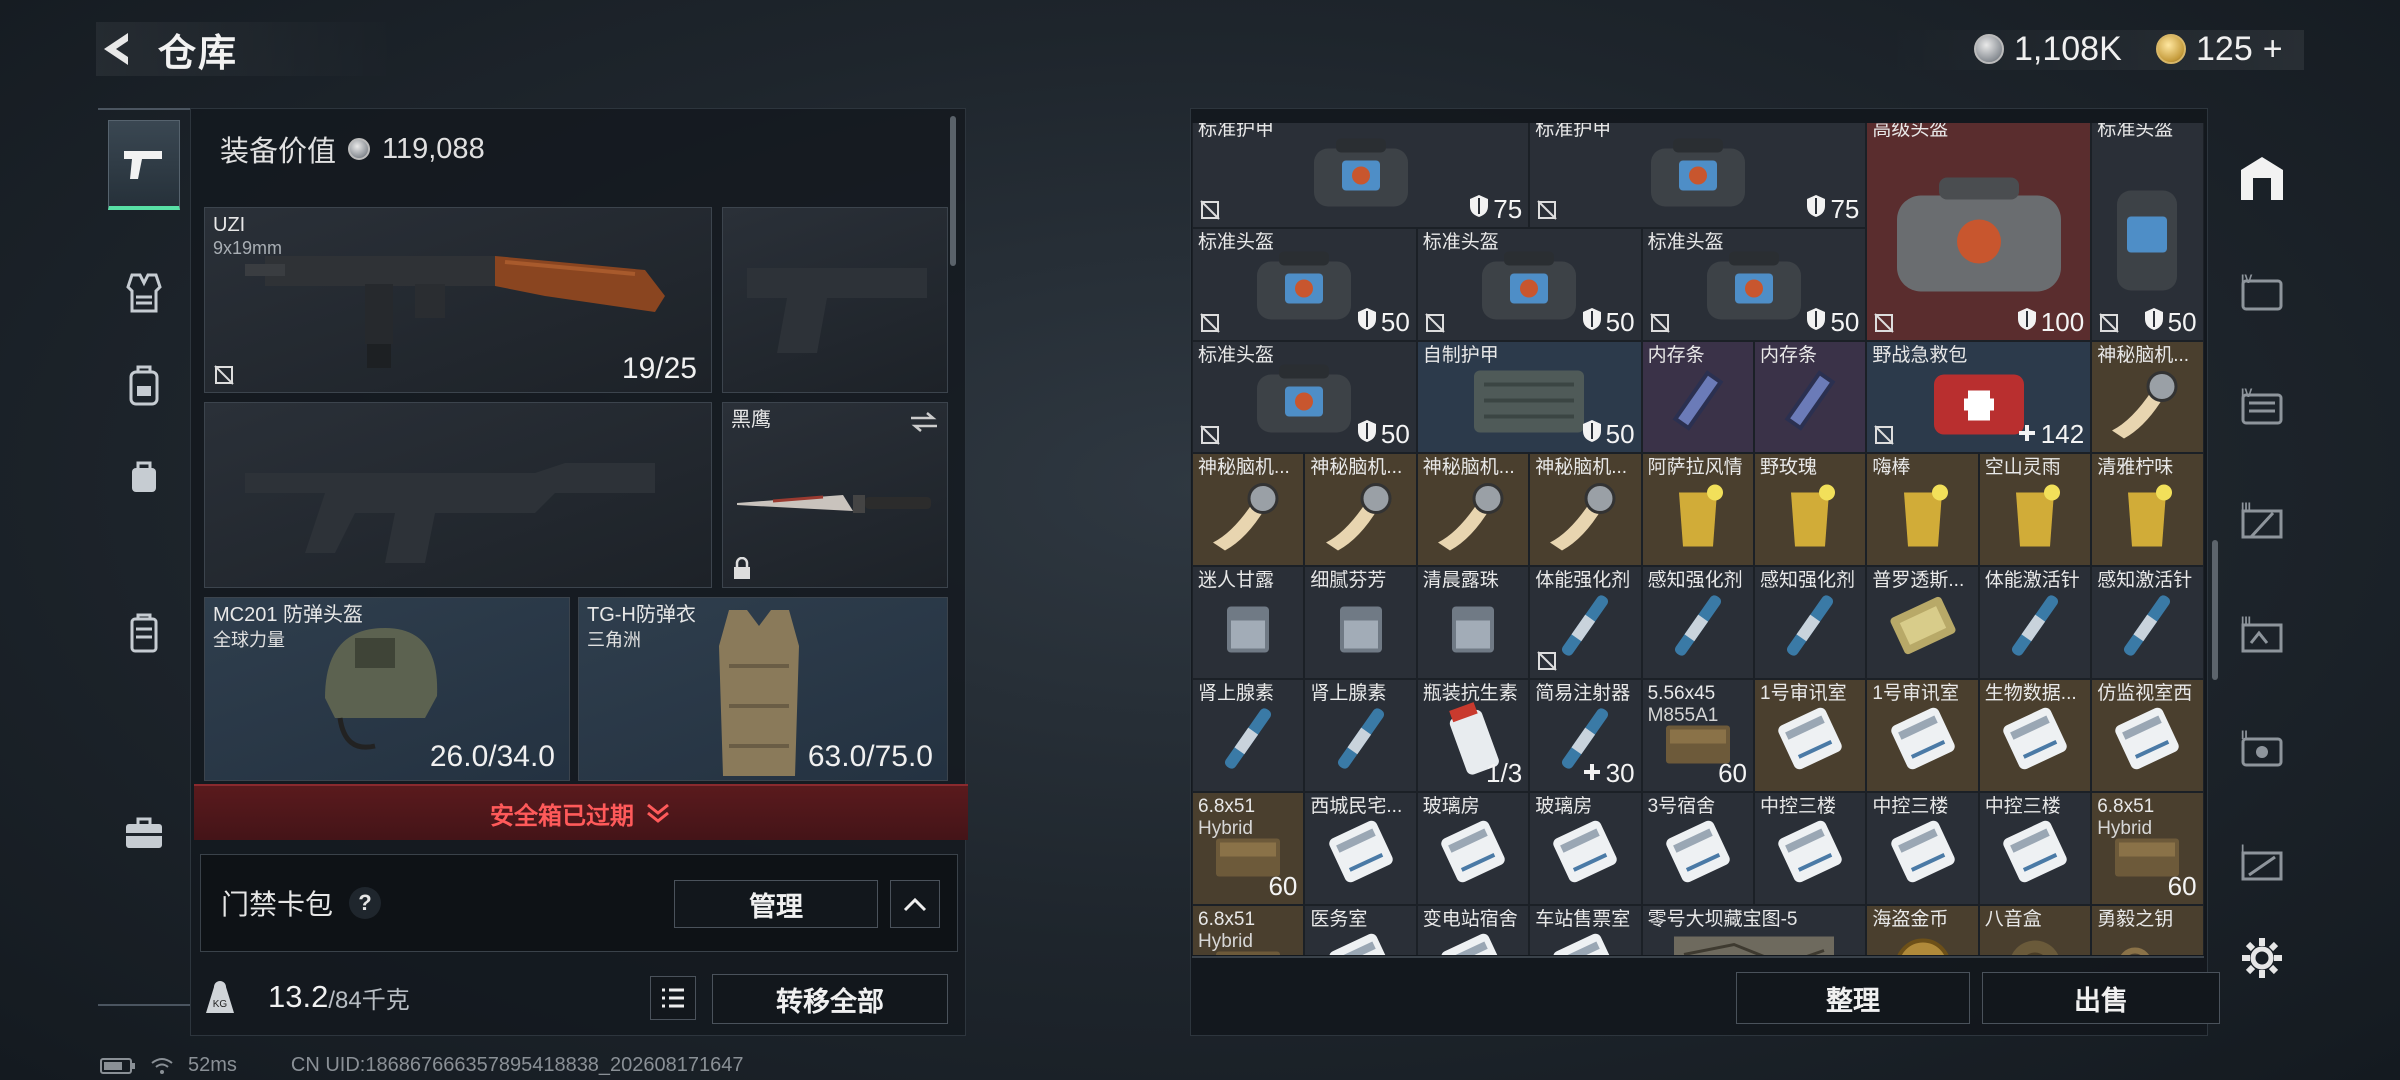  I want to click on backpack-icon, so click(144, 385).